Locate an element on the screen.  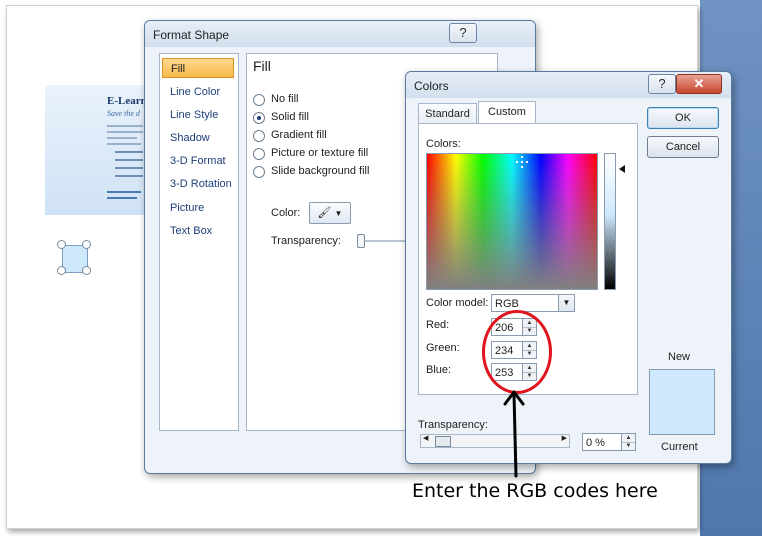
ok-button: OK is located at coordinates (683, 118).